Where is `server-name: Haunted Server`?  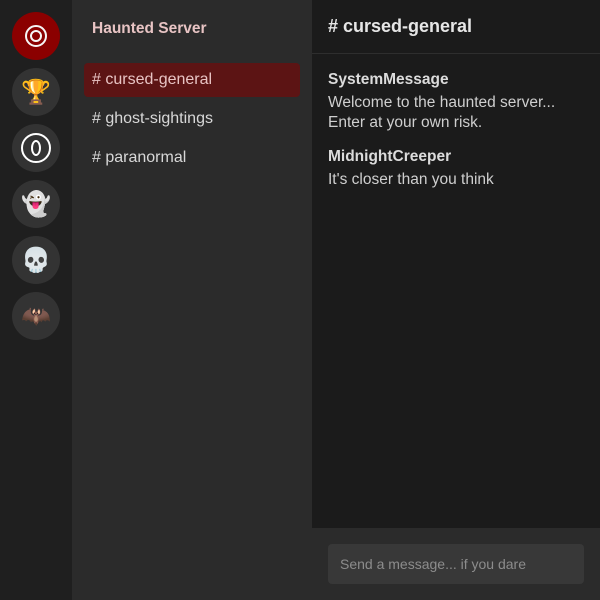 server-name: Haunted Server is located at coordinates (149, 28).